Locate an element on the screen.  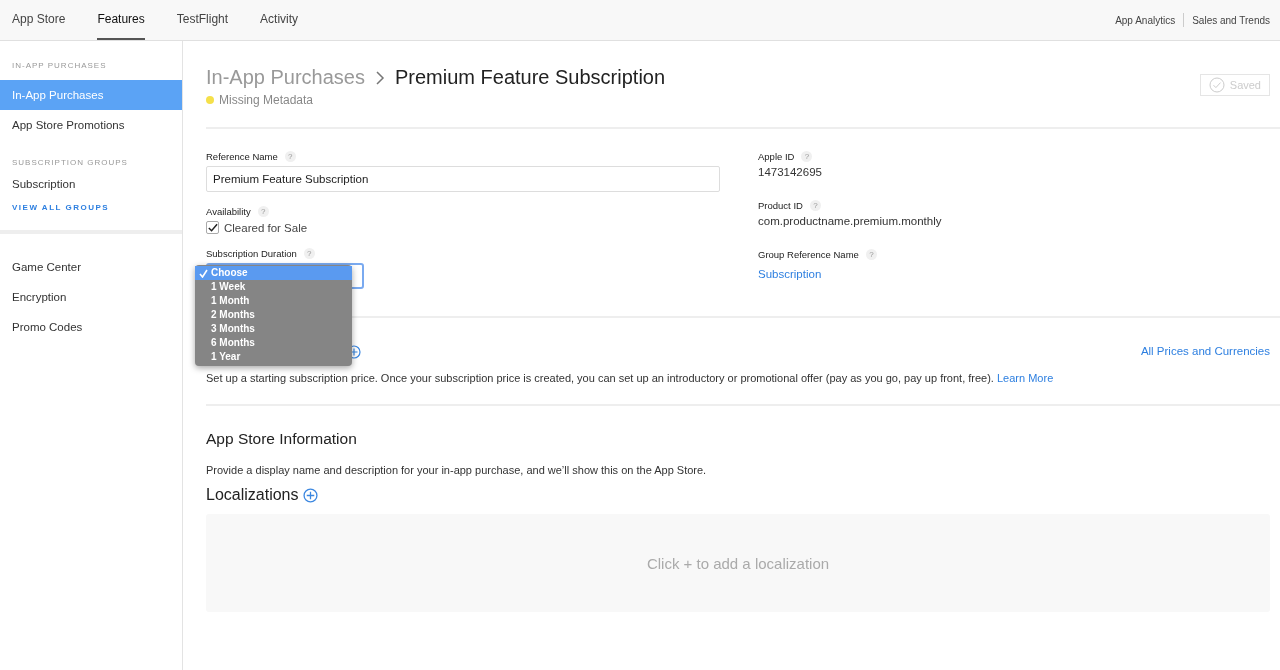
localizations-title: Localizations is located at coordinates (252, 495).